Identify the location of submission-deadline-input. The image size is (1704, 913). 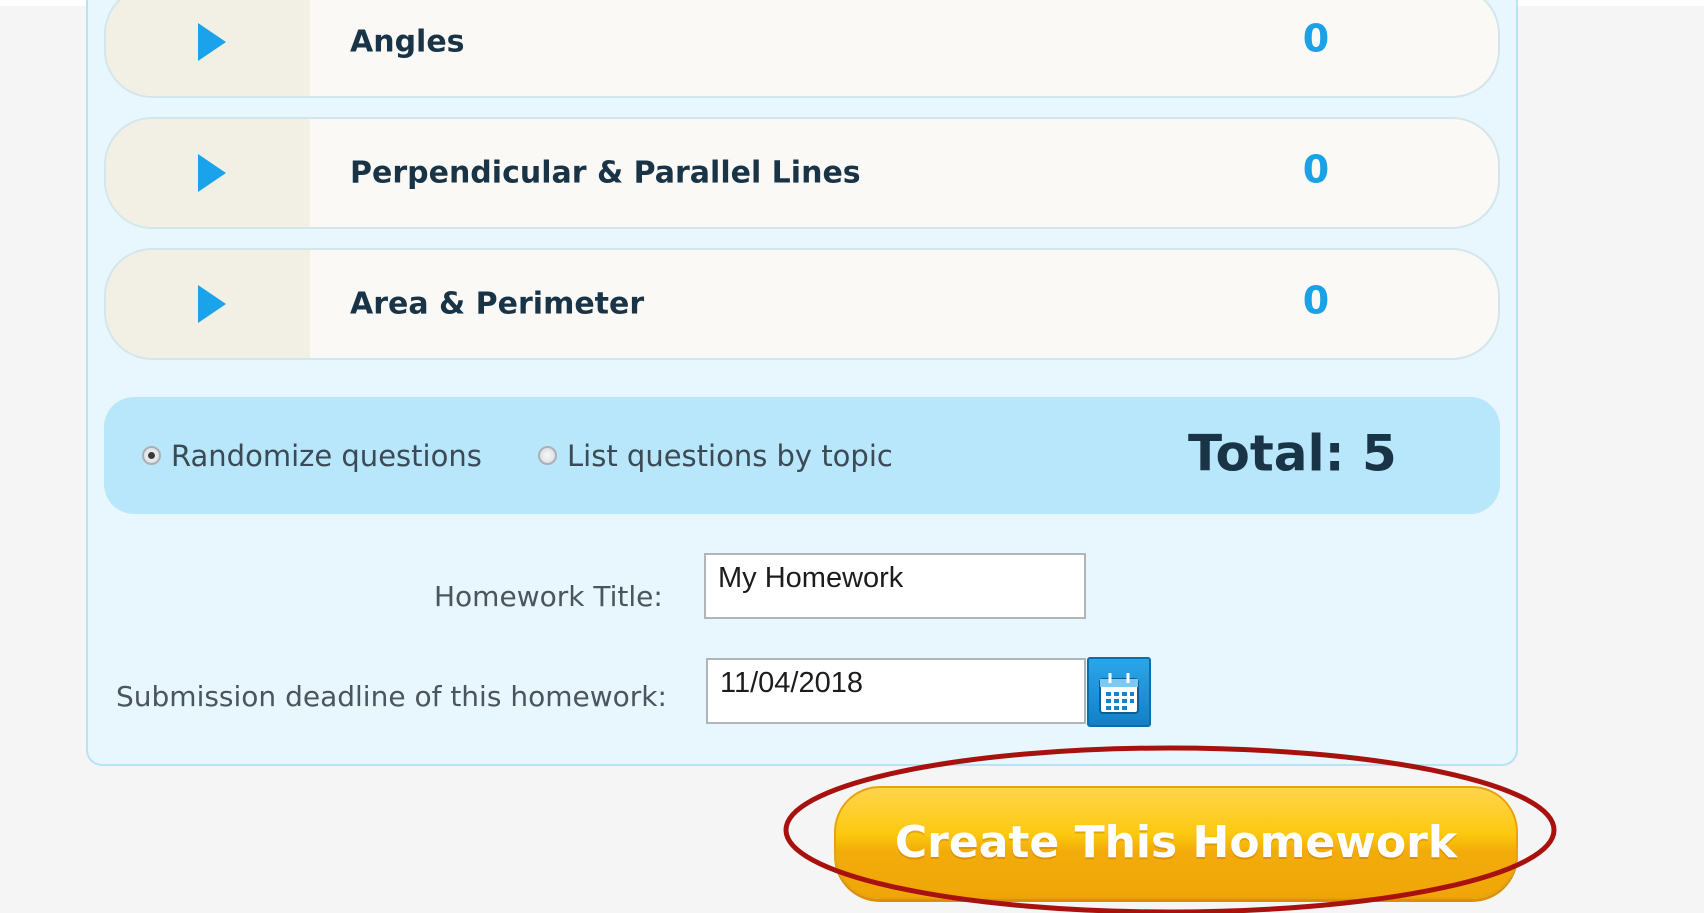
(896, 691).